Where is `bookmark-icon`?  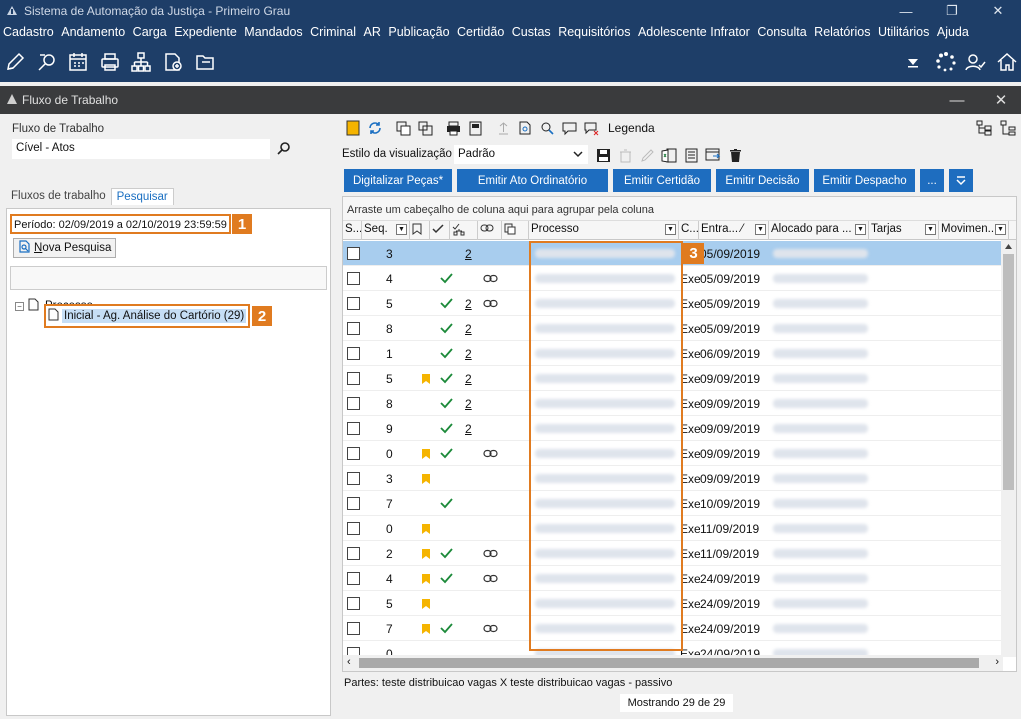 bookmark-icon is located at coordinates (353, 128).